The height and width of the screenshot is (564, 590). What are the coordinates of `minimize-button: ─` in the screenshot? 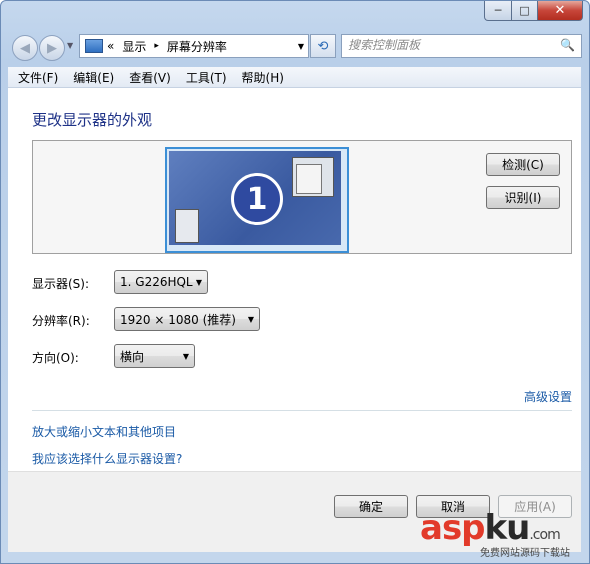 It's located at (498, 11).